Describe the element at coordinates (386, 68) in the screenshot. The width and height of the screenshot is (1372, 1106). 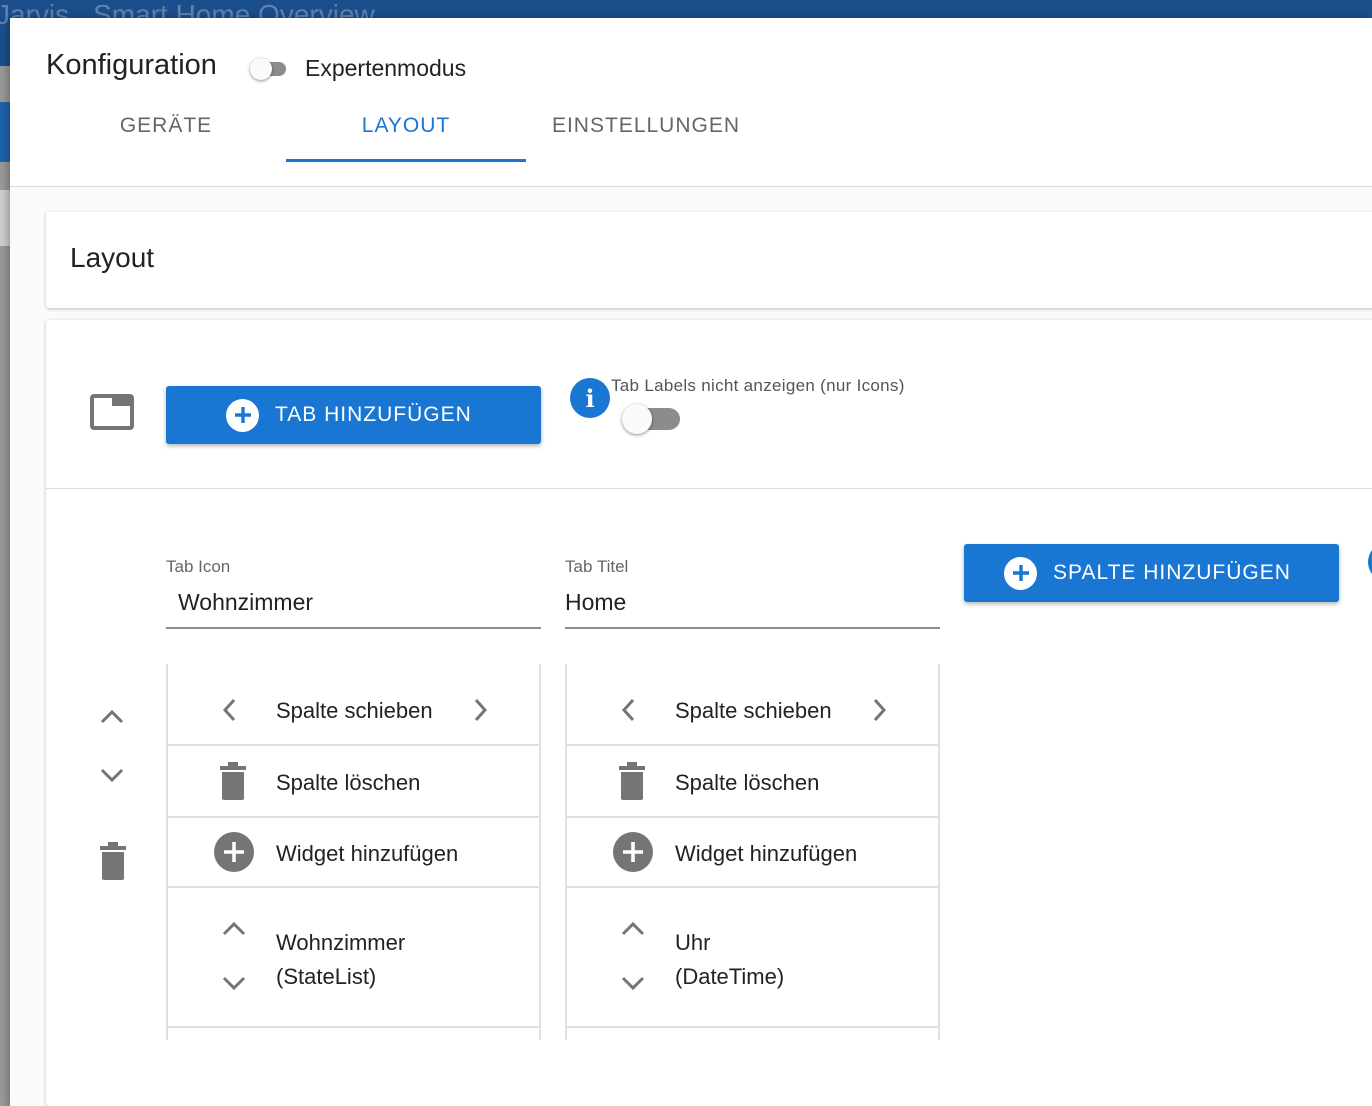
I see `expert-mode-label: Expertenmodus` at that location.